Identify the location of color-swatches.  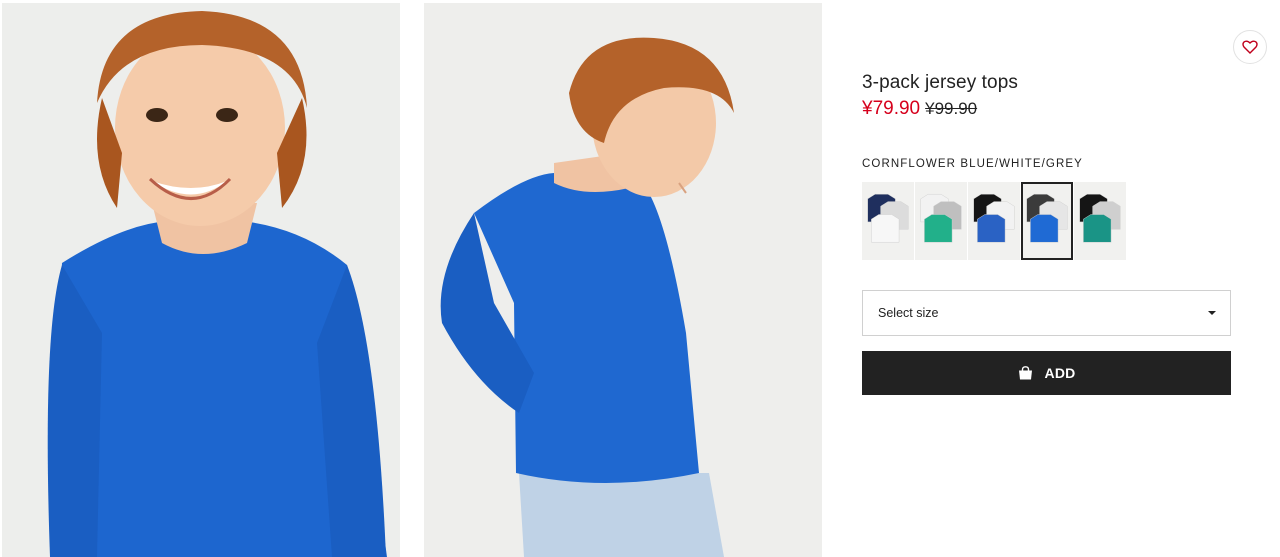
(994, 221).